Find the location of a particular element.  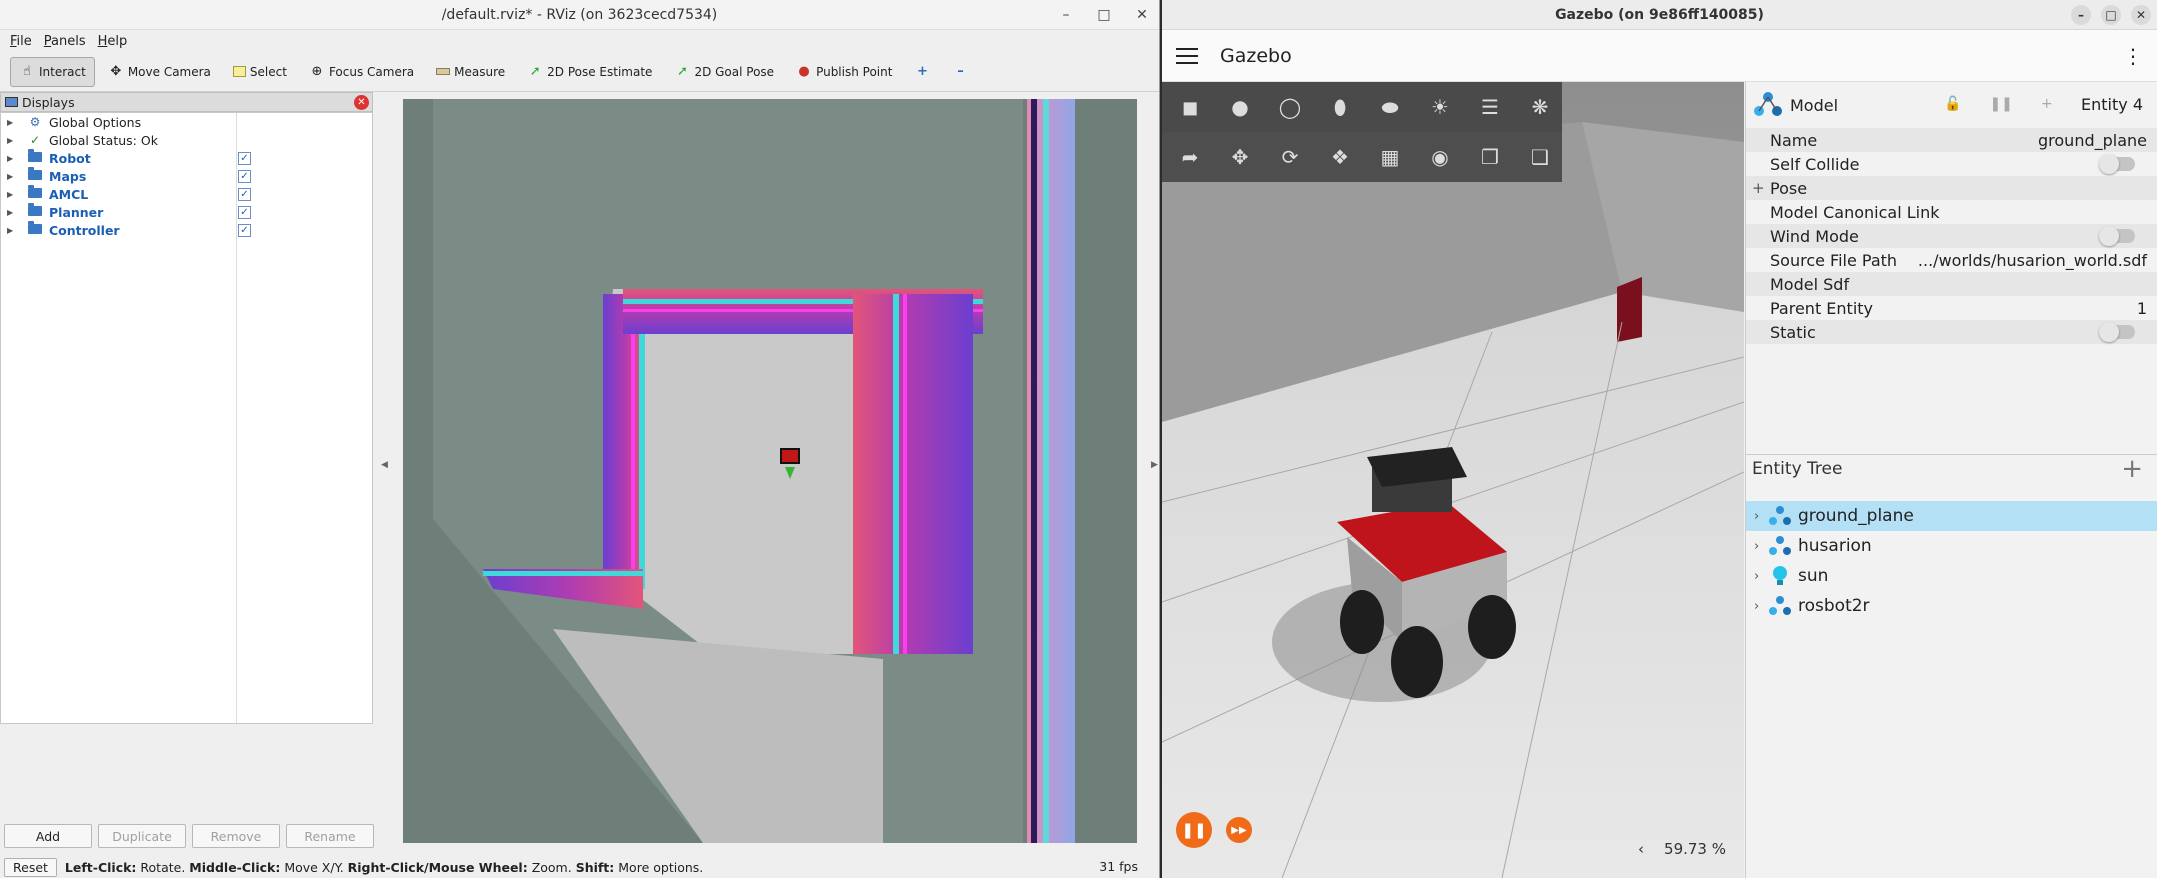

pause-updates-icon: ❚❚ is located at coordinates (2000, 104).